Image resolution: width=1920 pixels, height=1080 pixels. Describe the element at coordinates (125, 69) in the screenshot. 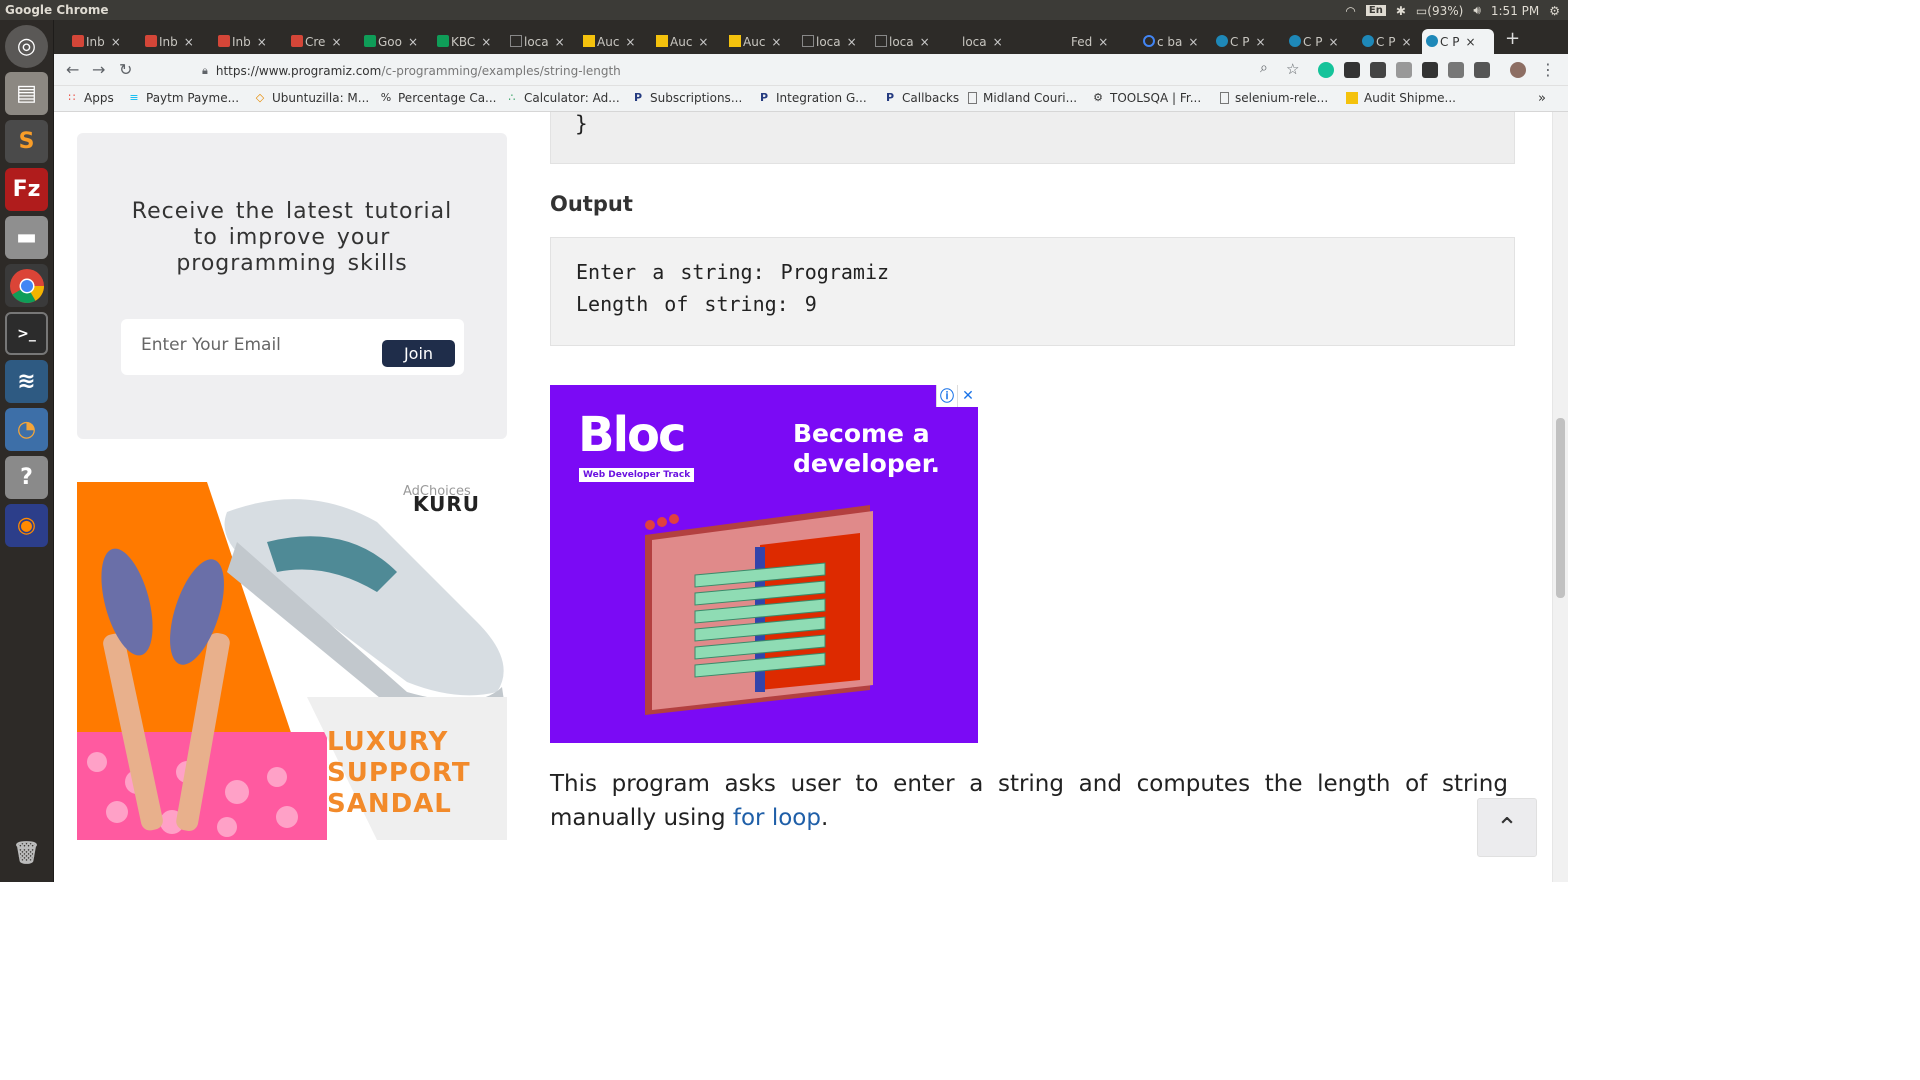

I see `reload-icon: ↻` at that location.